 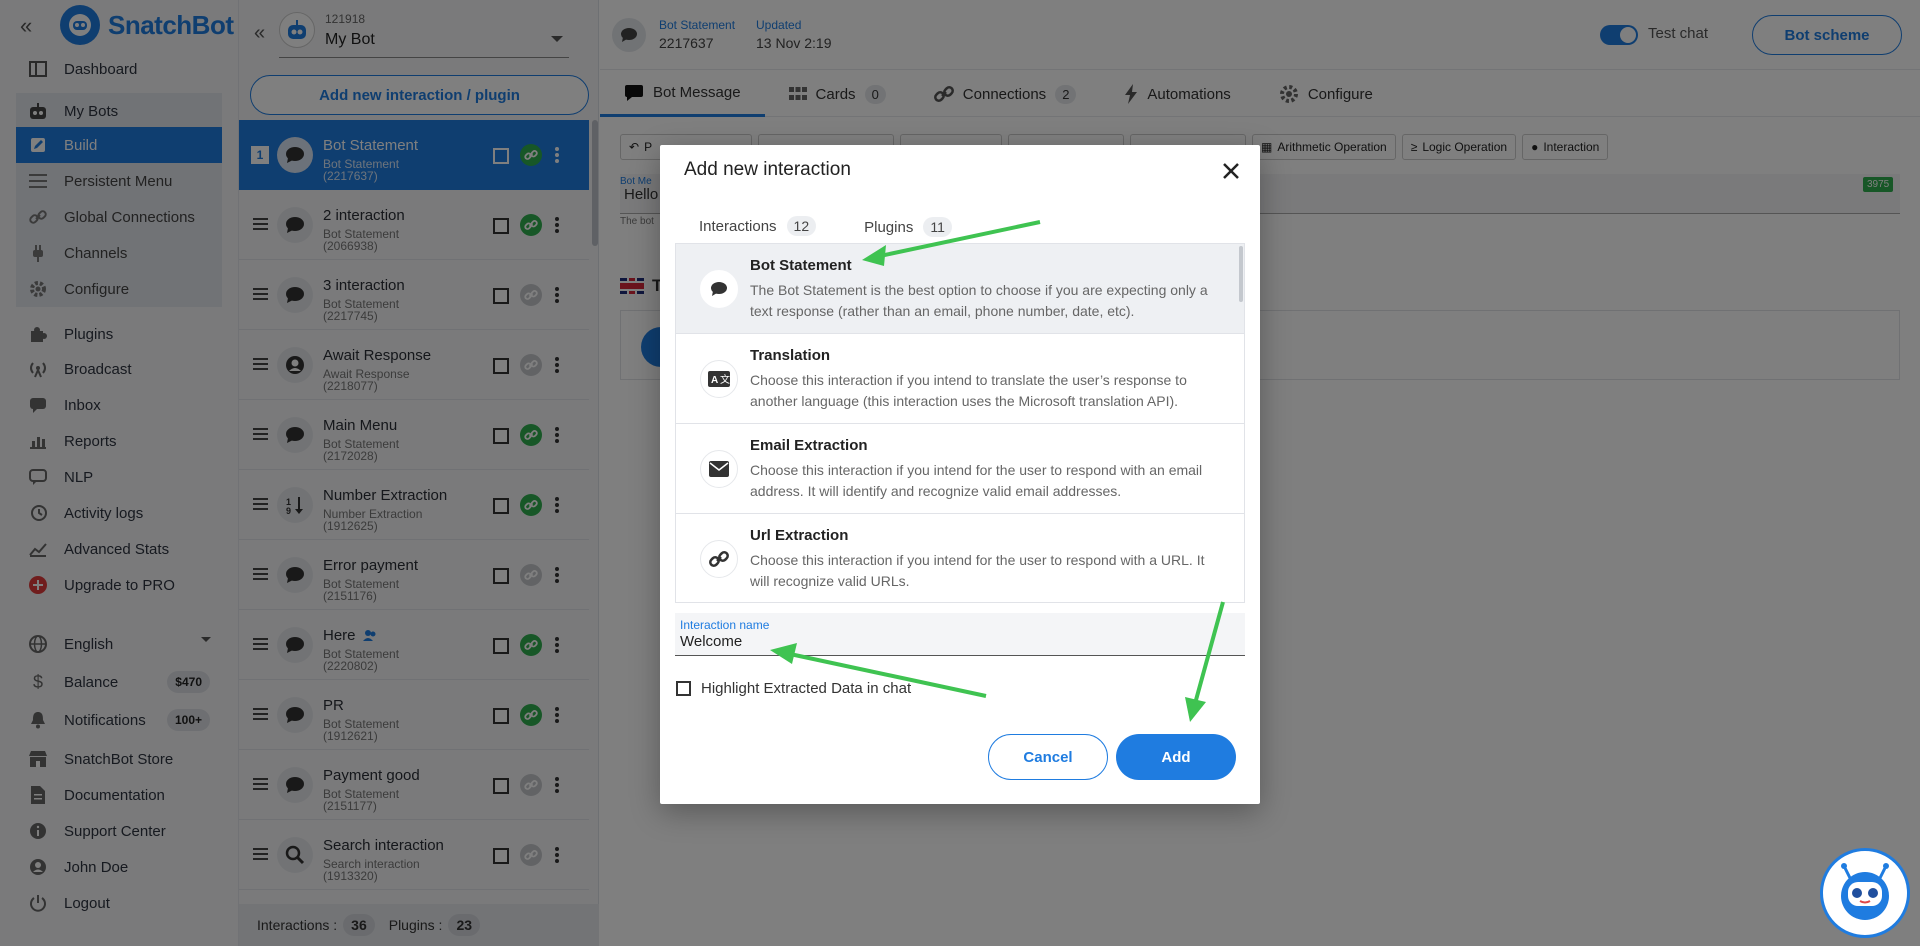 What do you see at coordinates (997, 471) in the screenshot?
I see `annotation-arrows` at bounding box center [997, 471].